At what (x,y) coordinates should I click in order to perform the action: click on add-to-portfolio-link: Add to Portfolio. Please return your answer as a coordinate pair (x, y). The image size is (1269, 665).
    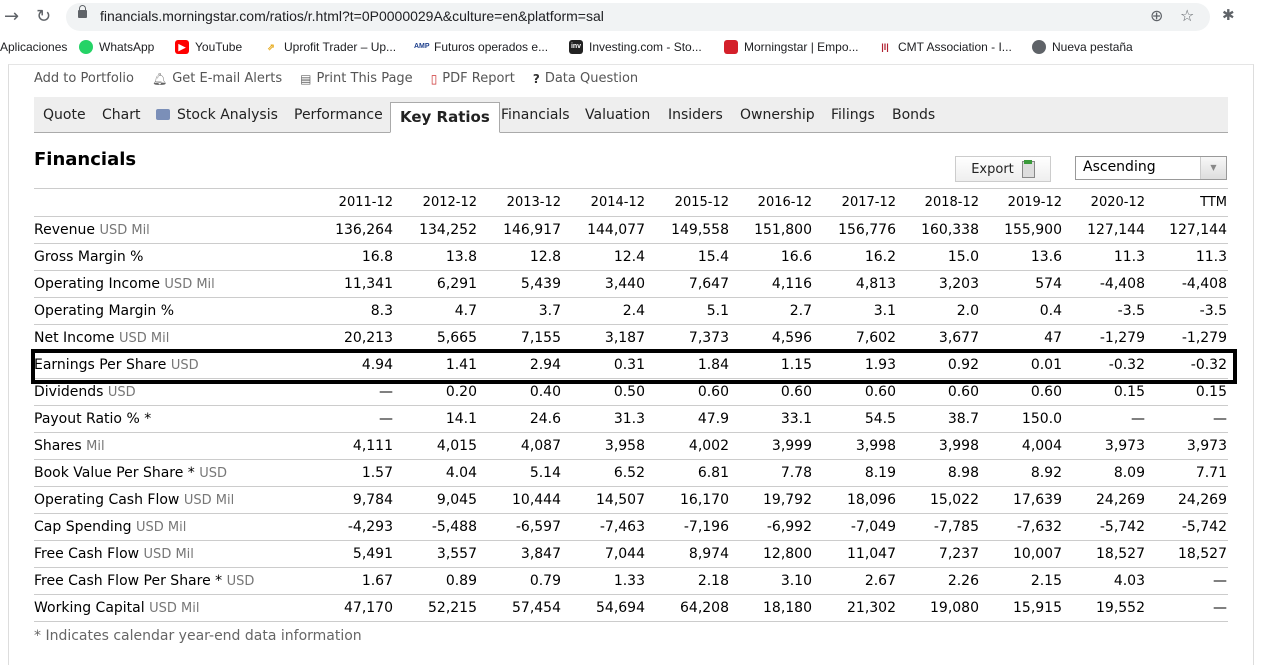
    Looking at the image, I should click on (84, 78).